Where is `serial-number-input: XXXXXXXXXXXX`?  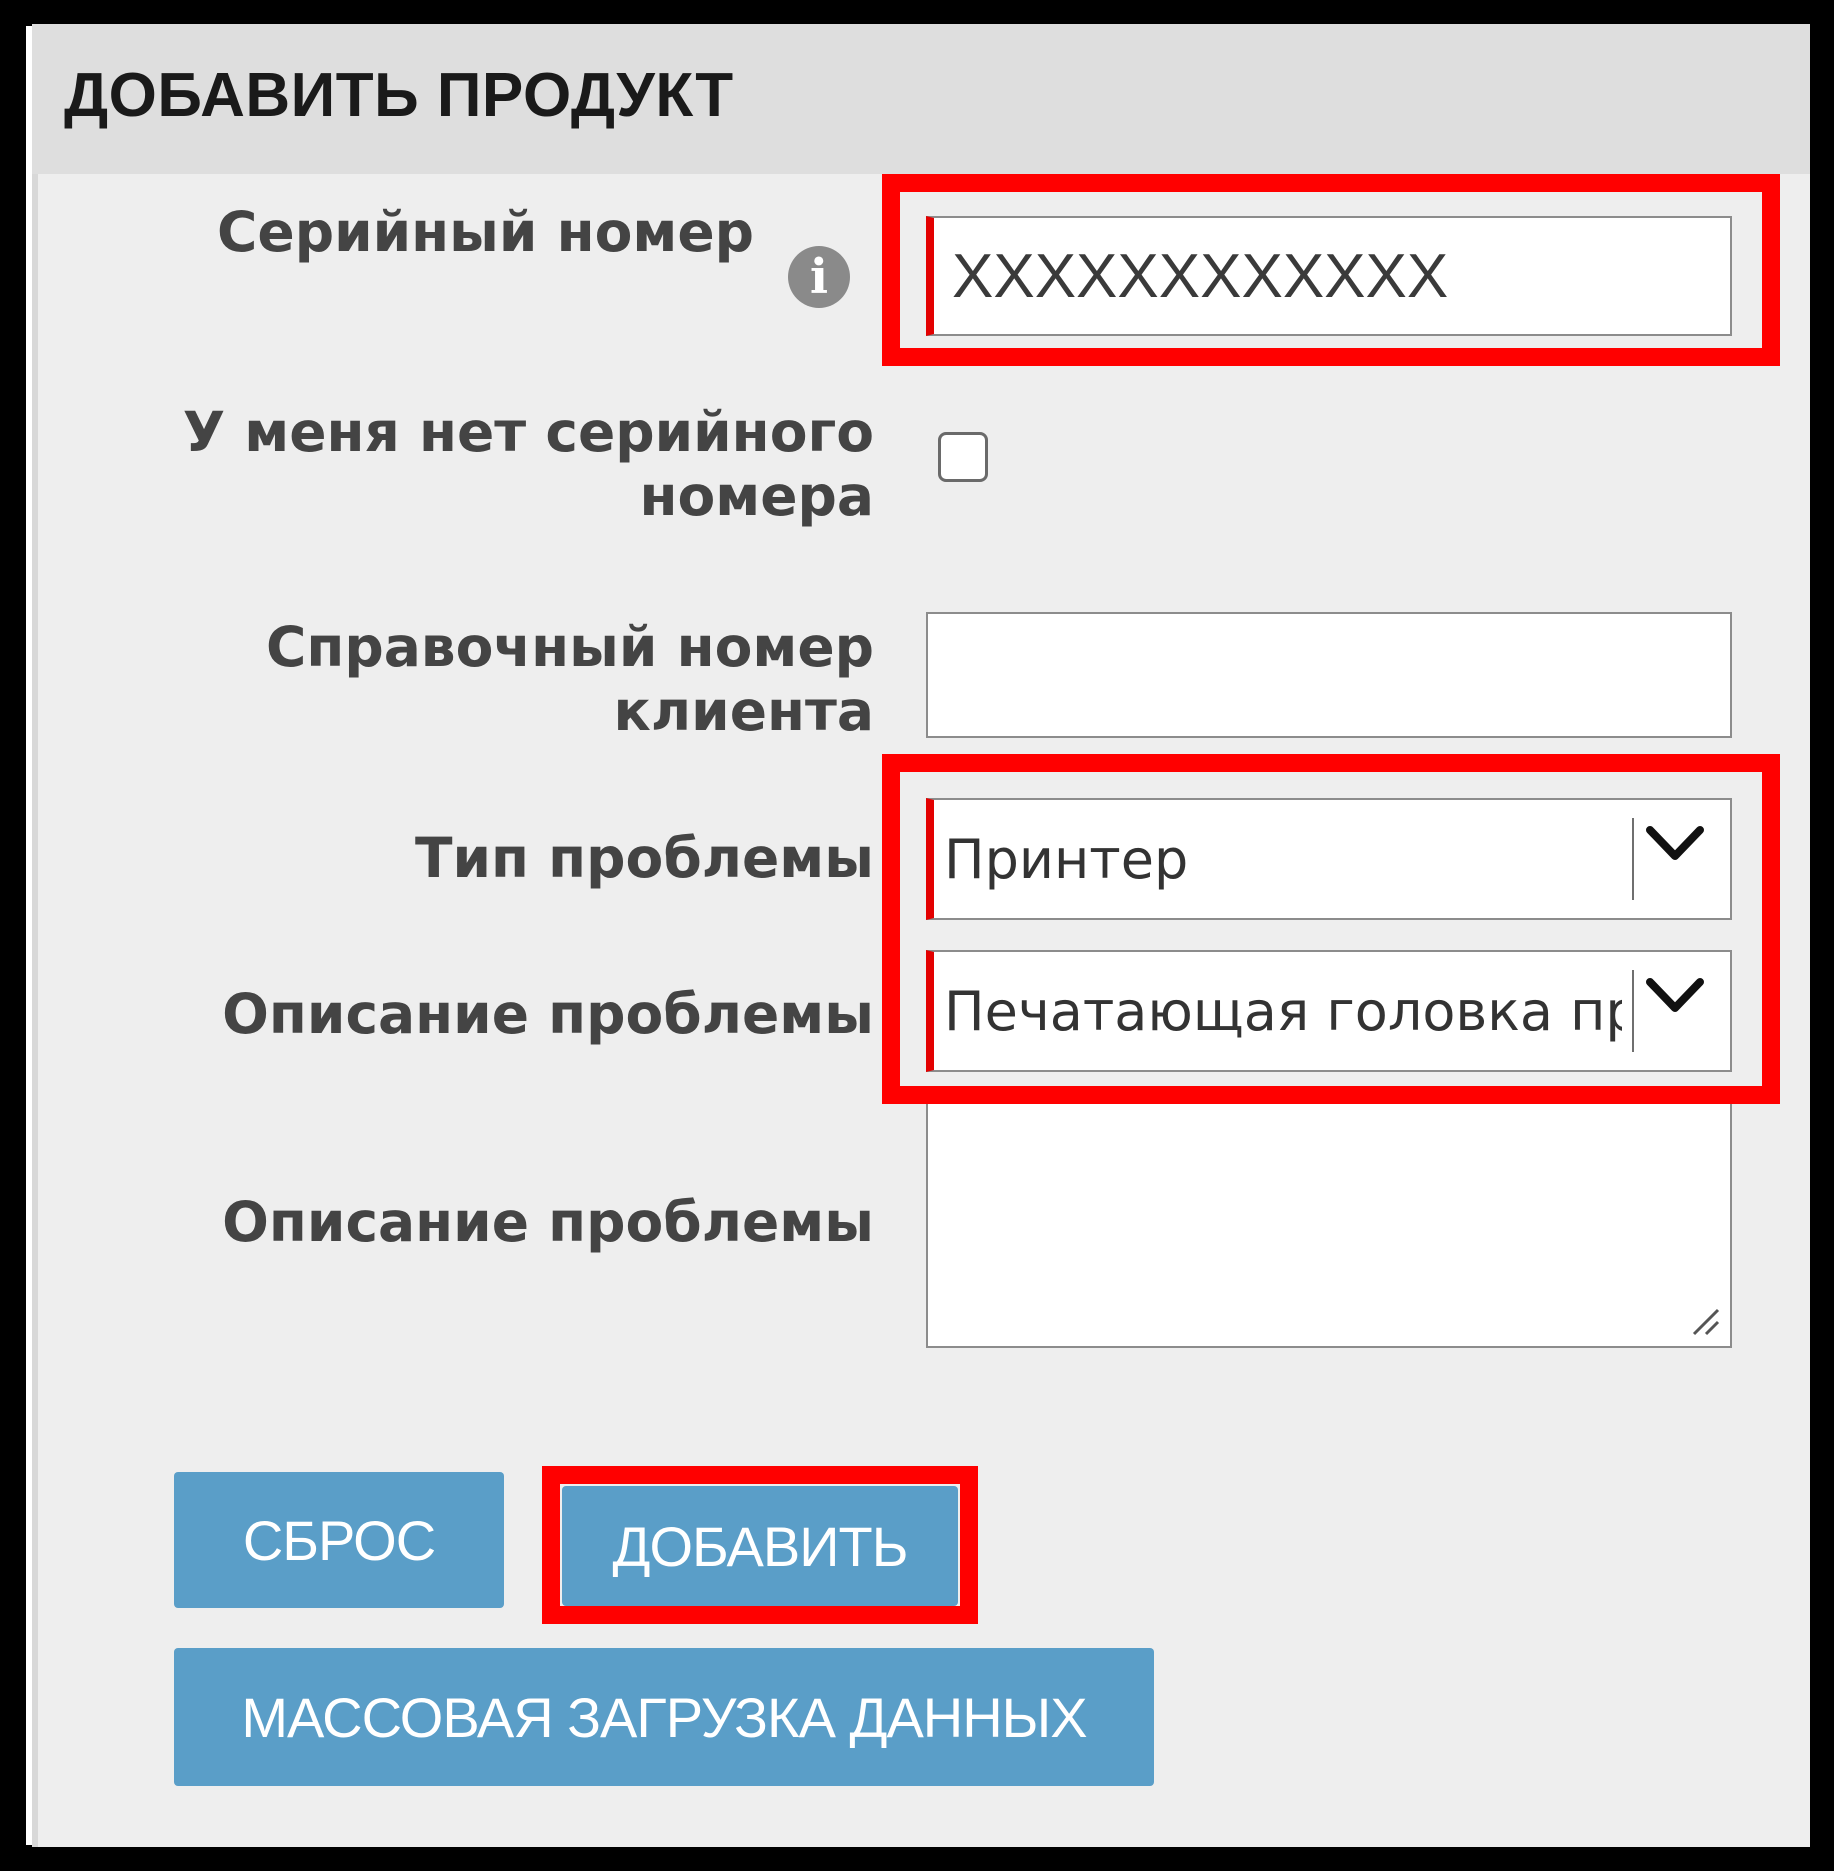 serial-number-input: XXXXXXXXXXXX is located at coordinates (1329, 276).